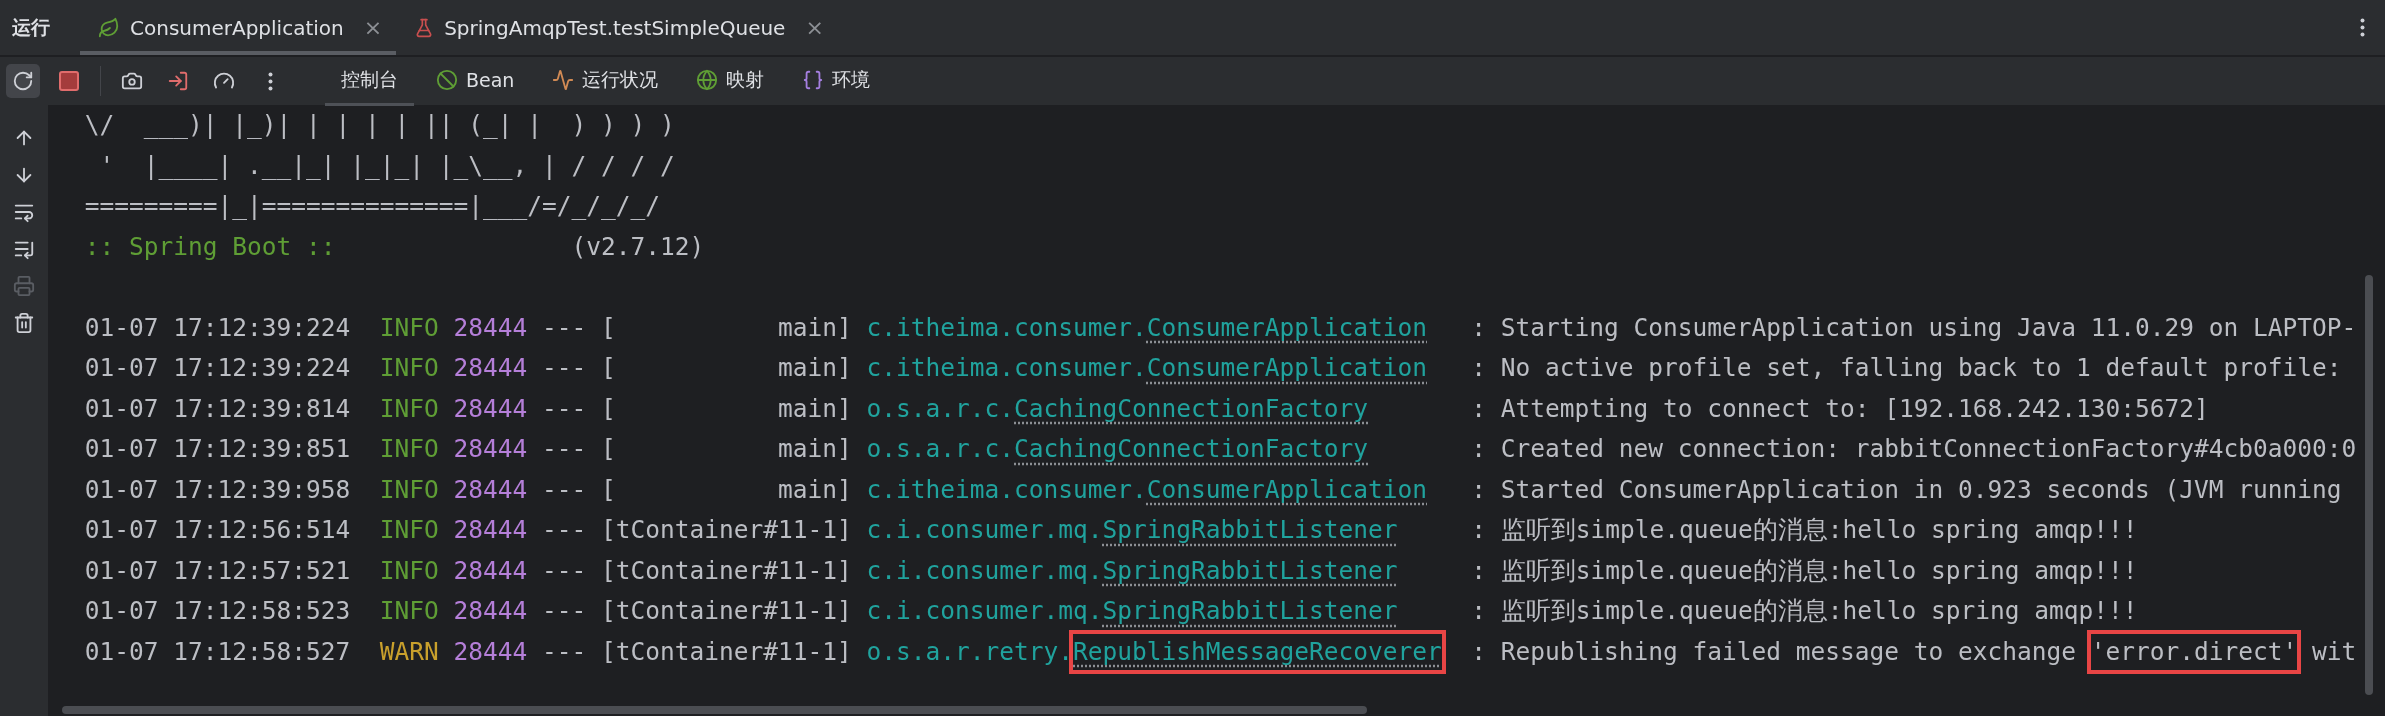 The width and height of the screenshot is (2385, 716). I want to click on log-timestamp: 01-07 17:12:58:523, so click(217, 611).